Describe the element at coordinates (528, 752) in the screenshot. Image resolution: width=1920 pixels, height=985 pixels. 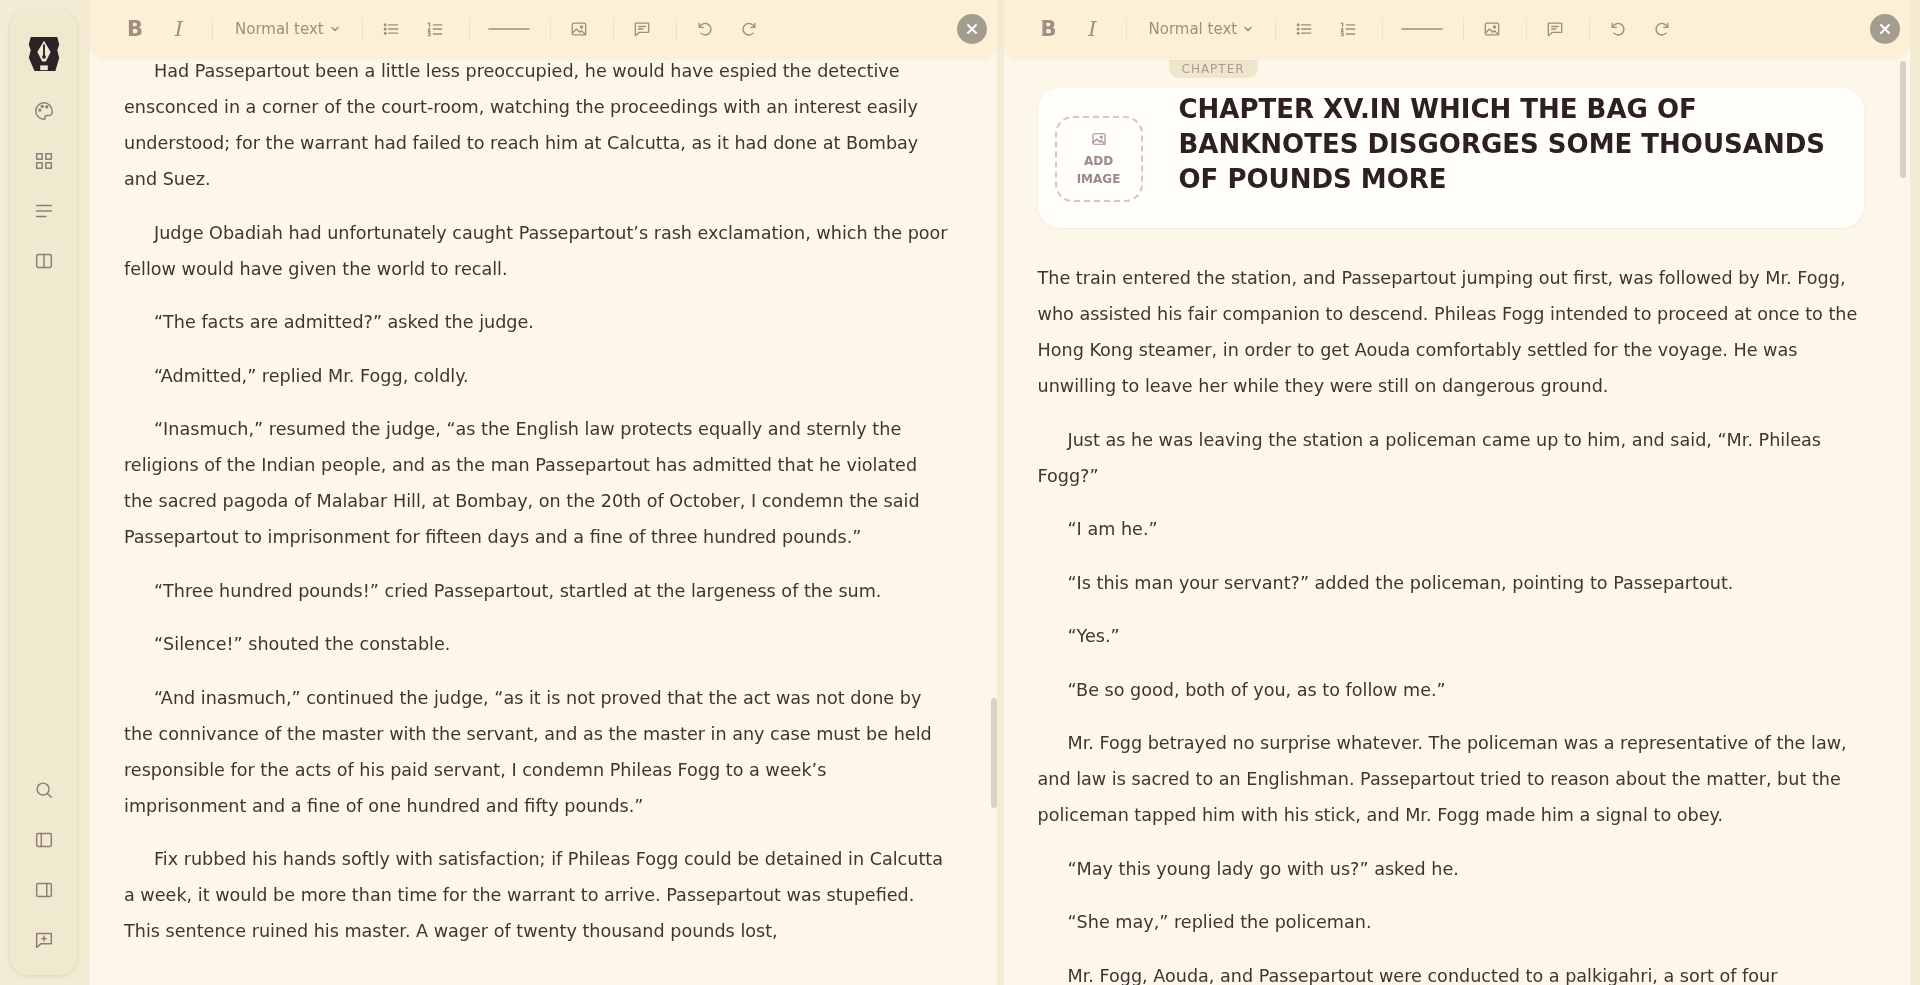
I see `paragraph: “And inasmuch,” continued the judge, “as it is not proved that the act was not done by the connivance of the master with the servant, and as the master in any case must be held responsible for the acts of his paid servant, I condemn Phileas Fogg to a week’s imprisonment and a fine of one hundred and fifty pounds.”` at that location.